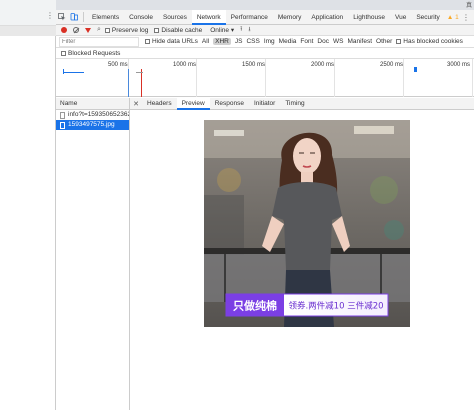  Describe the element at coordinates (265, 5) in the screenshot. I see `window-top-strip: 真` at that location.